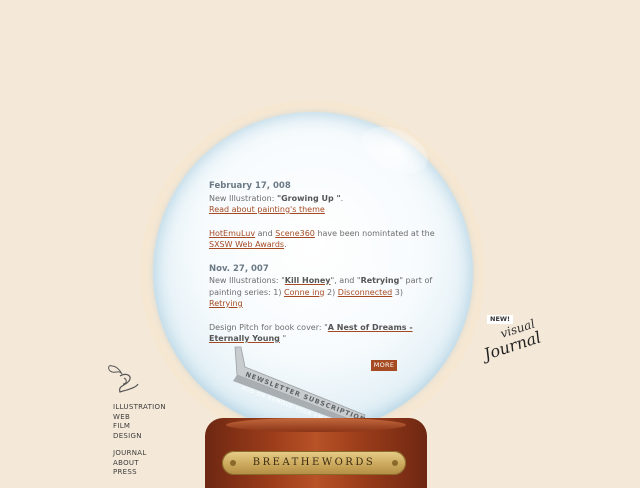 This screenshot has height=488, width=640. Describe the element at coordinates (139, 454) in the screenshot. I see `nav-item-journal: JOURNAL` at that location.